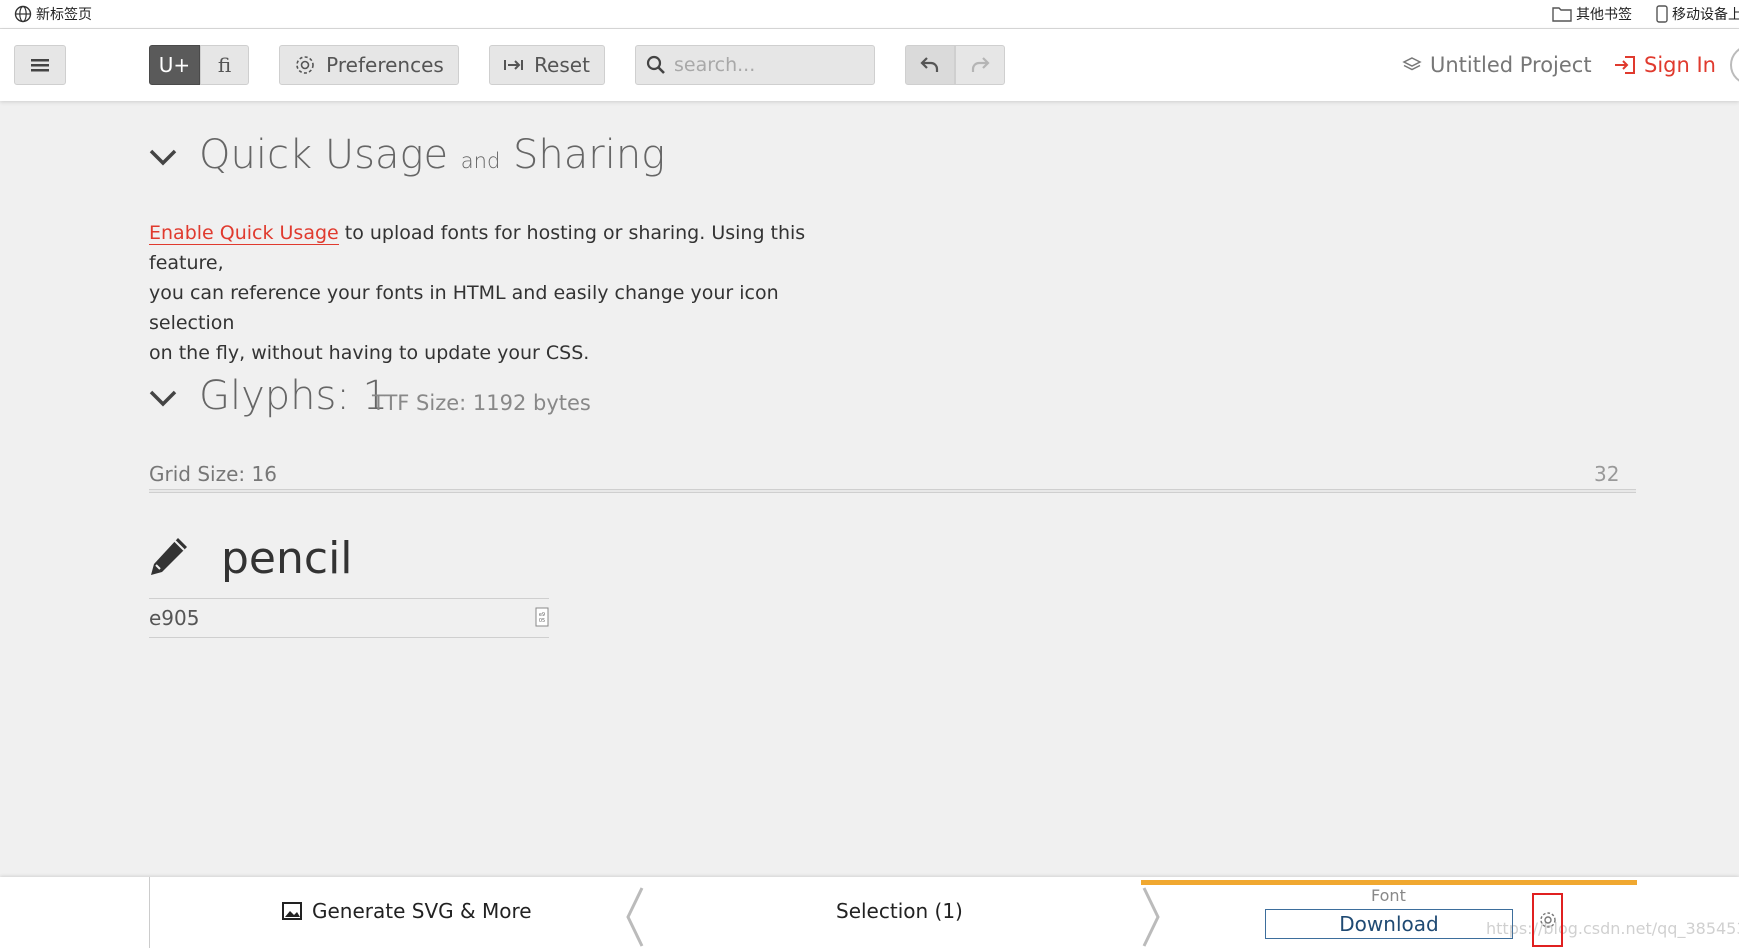  Describe the element at coordinates (292, 911) in the screenshot. I see `image-icon` at that location.